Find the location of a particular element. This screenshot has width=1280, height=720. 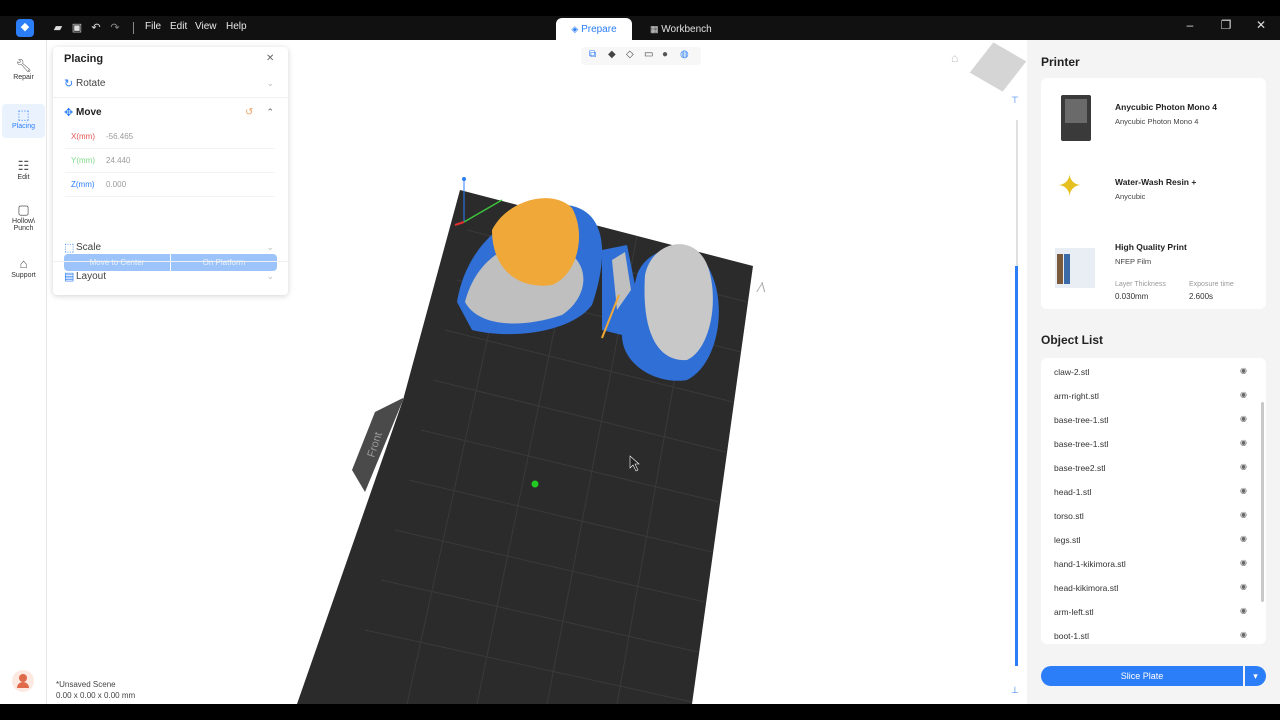

prepare-icon: ◈ is located at coordinates (575, 29).